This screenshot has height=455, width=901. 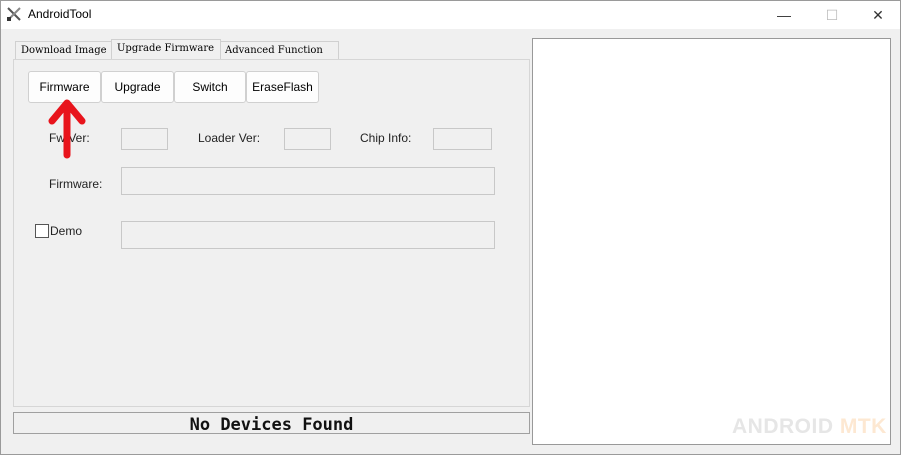 I want to click on window-title: AndroidTool, so click(x=60, y=14).